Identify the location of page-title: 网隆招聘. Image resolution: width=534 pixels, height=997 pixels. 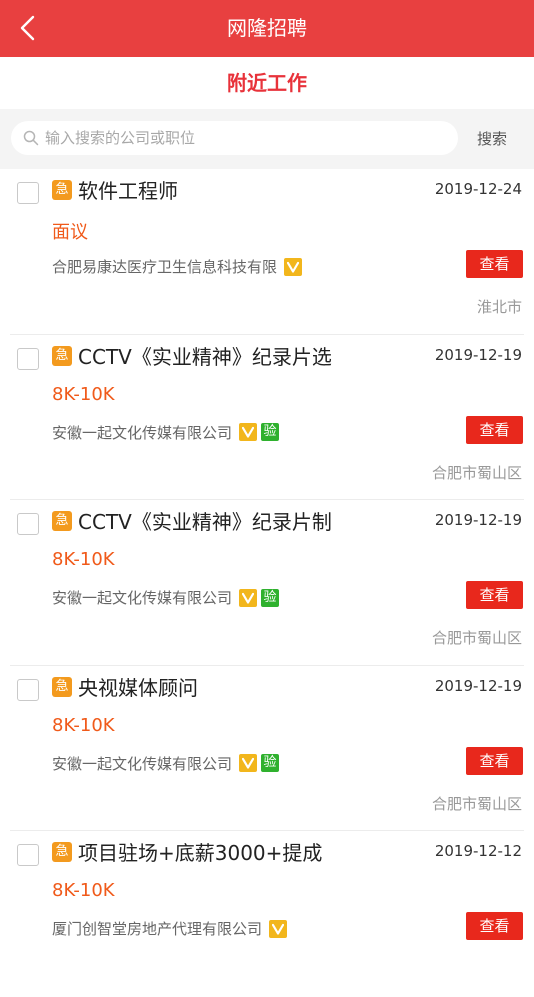
(267, 28).